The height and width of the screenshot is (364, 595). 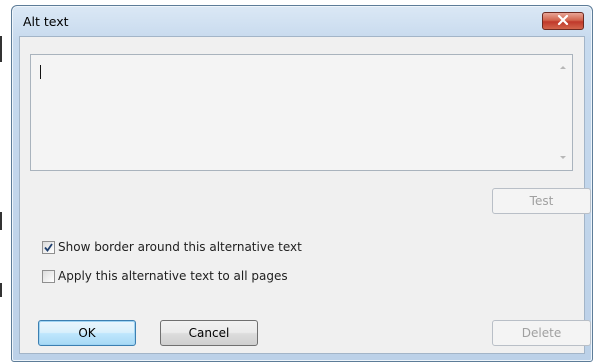 What do you see at coordinates (541, 333) in the screenshot?
I see `delete-button: Delete` at bounding box center [541, 333].